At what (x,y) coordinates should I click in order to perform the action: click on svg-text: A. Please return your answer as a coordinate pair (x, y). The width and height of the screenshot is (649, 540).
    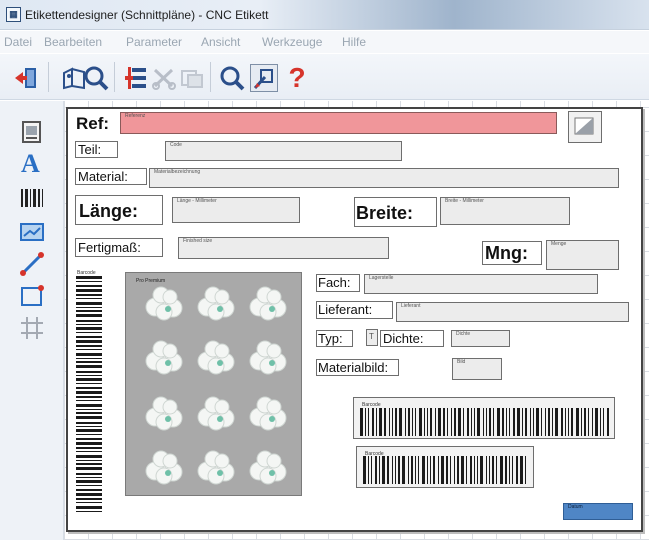
    Looking at the image, I should click on (30, 162).